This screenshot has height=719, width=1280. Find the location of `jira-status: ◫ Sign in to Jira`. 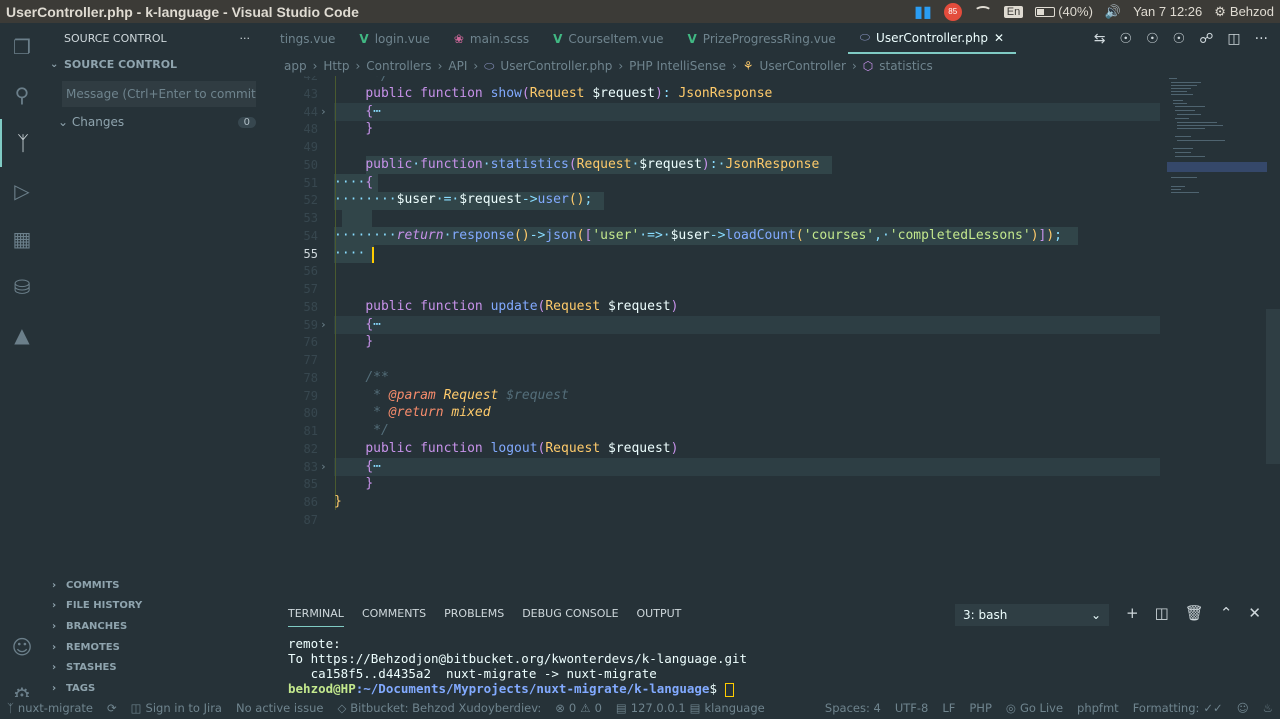

jira-status: ◫ Sign in to Jira is located at coordinates (176, 708).